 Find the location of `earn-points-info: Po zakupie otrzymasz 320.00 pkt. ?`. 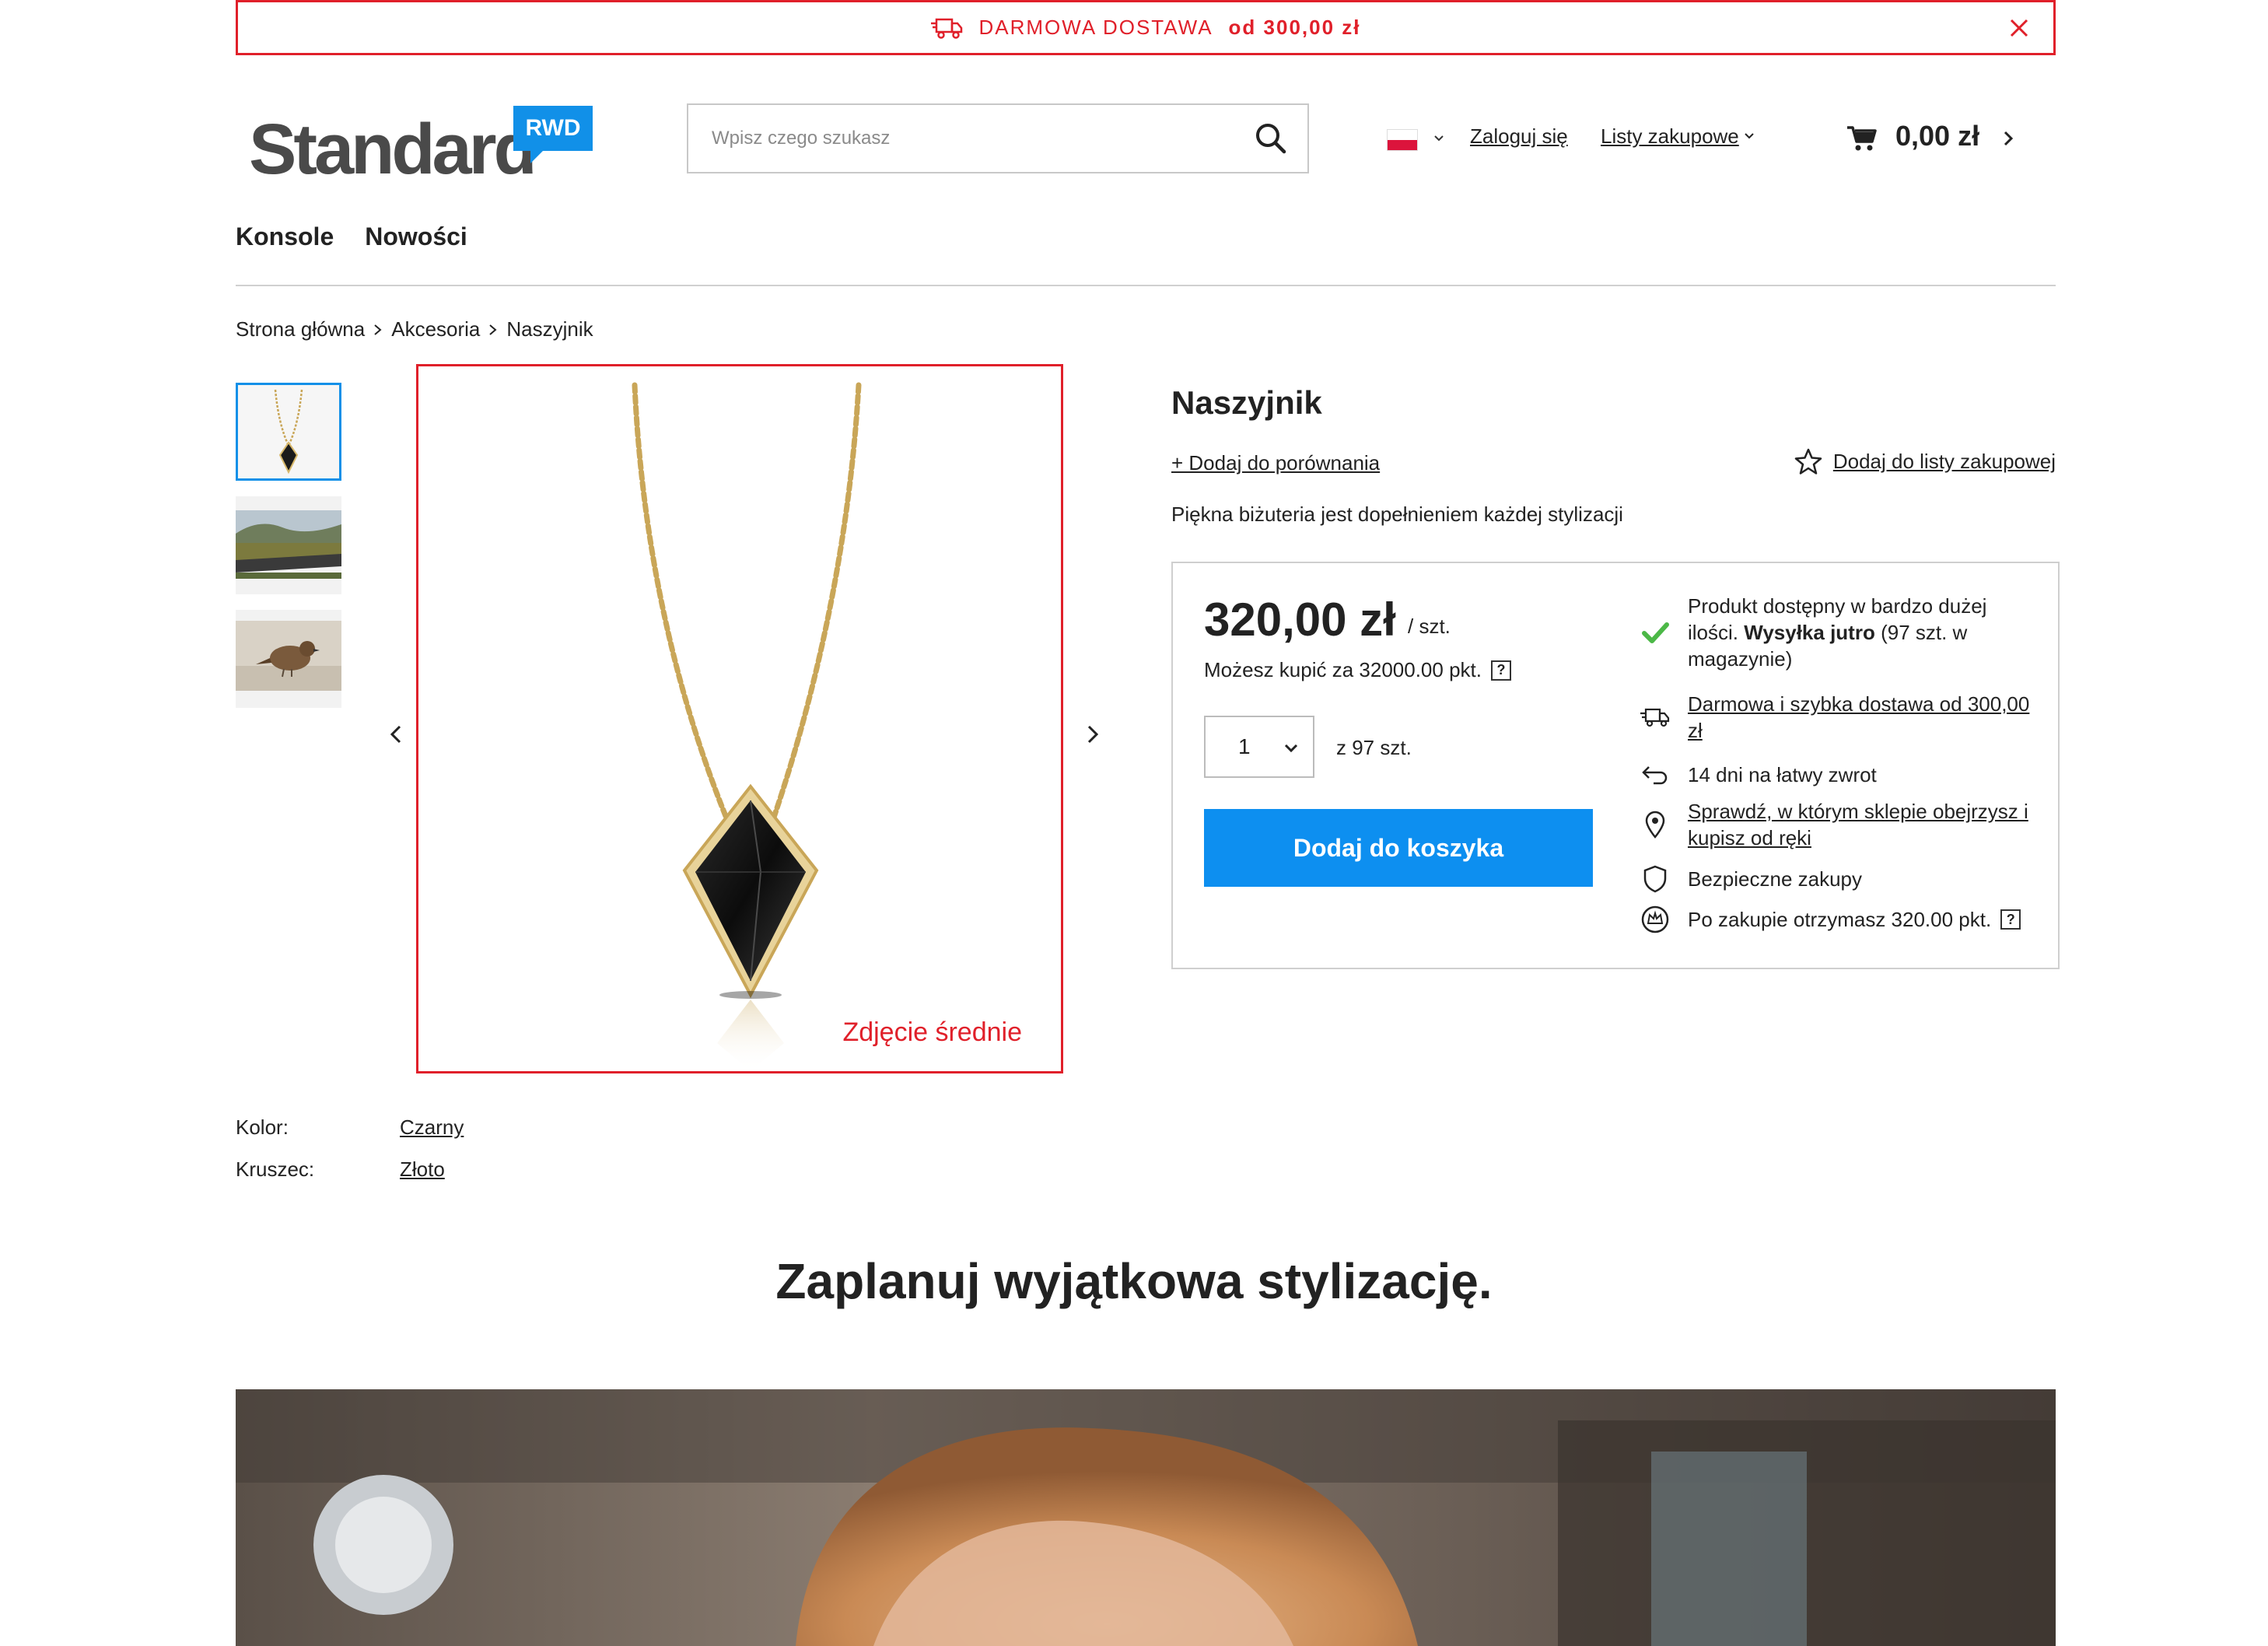

earn-points-info: Po zakupie otrzymasz 320.00 pkt. ? is located at coordinates (1838, 919).